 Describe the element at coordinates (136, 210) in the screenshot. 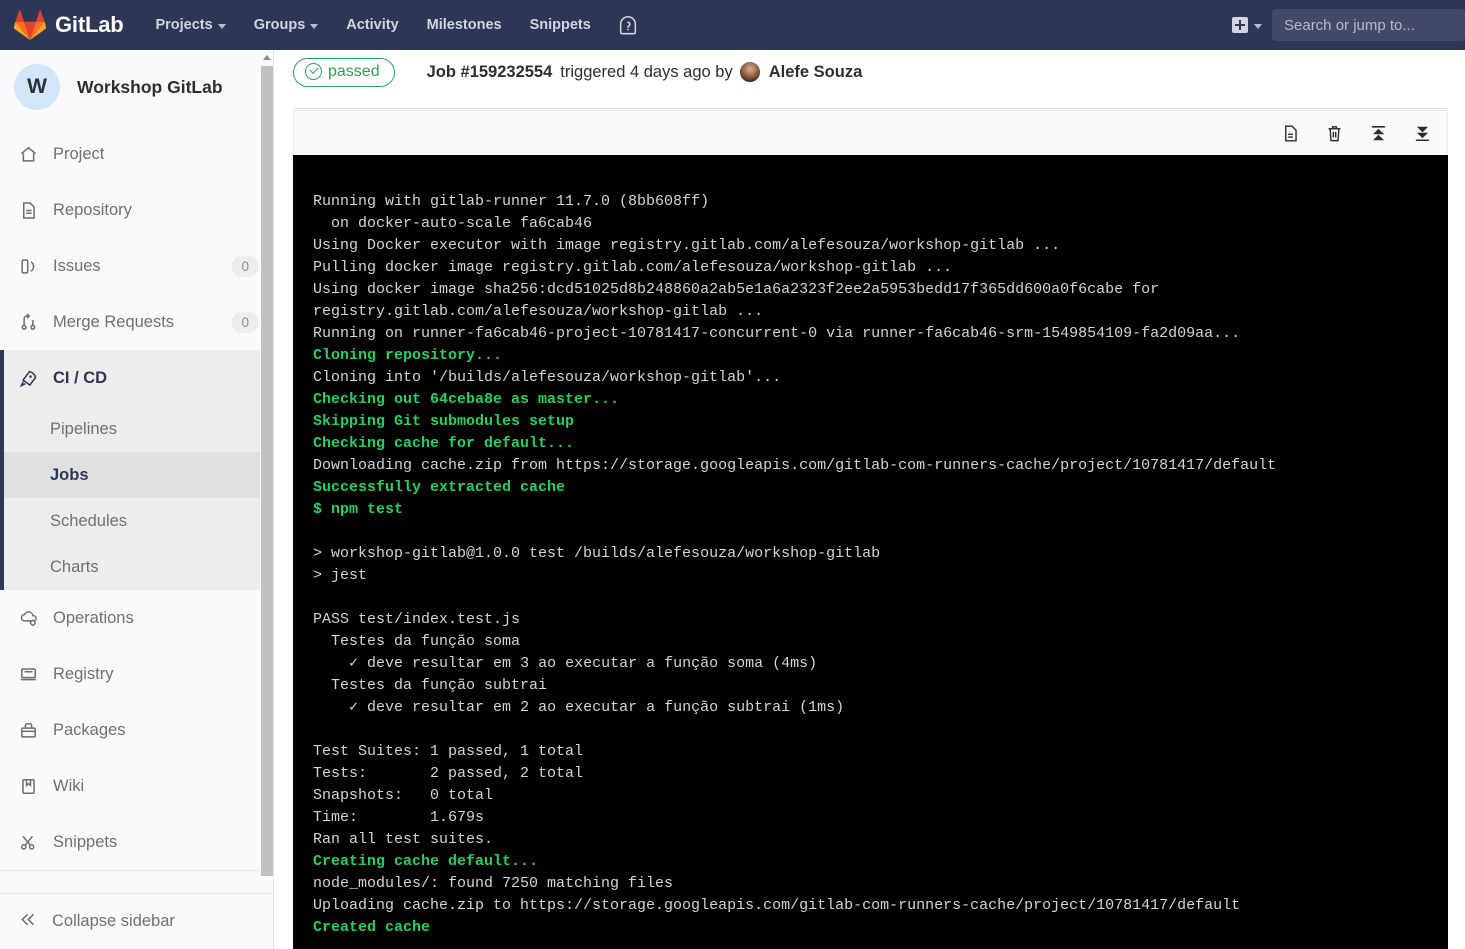

I see `sidebar-item-repository: Repository` at that location.